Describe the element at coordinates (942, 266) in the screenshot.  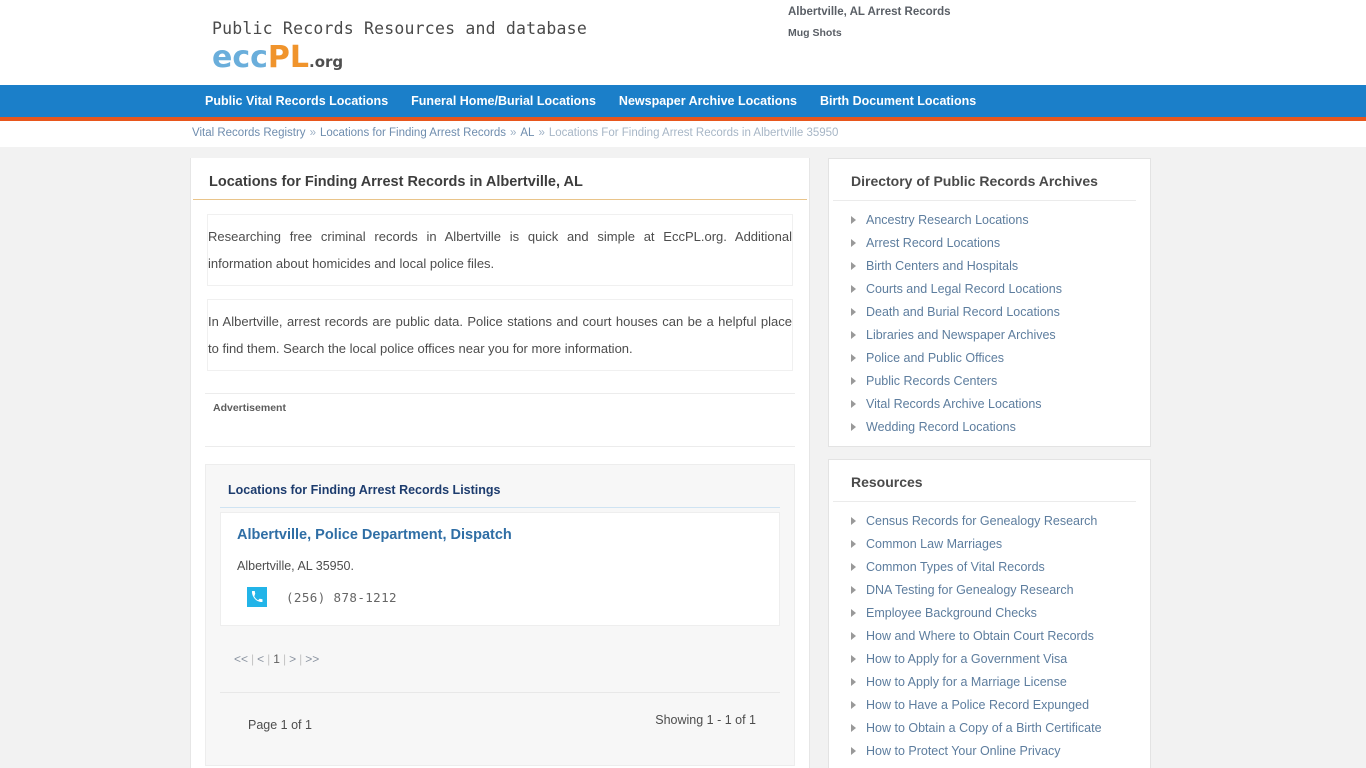
I see `sidebar-link-birth-centers-and-hospitals: Birth Centers and Hospitals` at that location.